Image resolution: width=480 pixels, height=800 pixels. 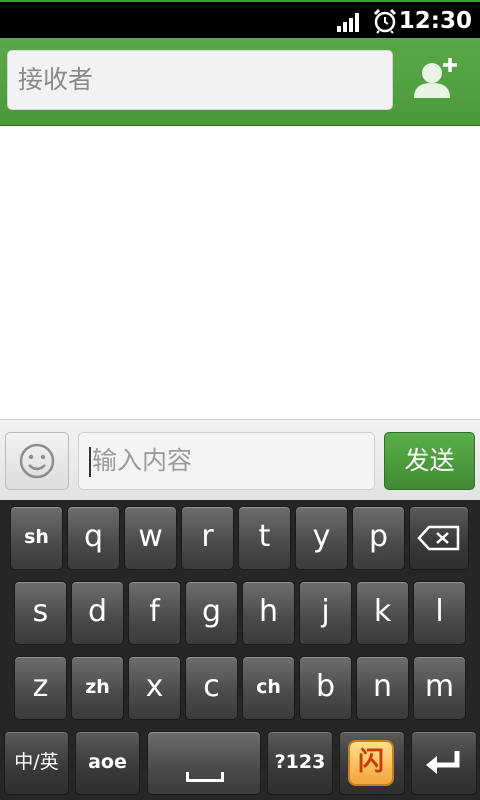 I want to click on space-key, so click(x=204, y=763).